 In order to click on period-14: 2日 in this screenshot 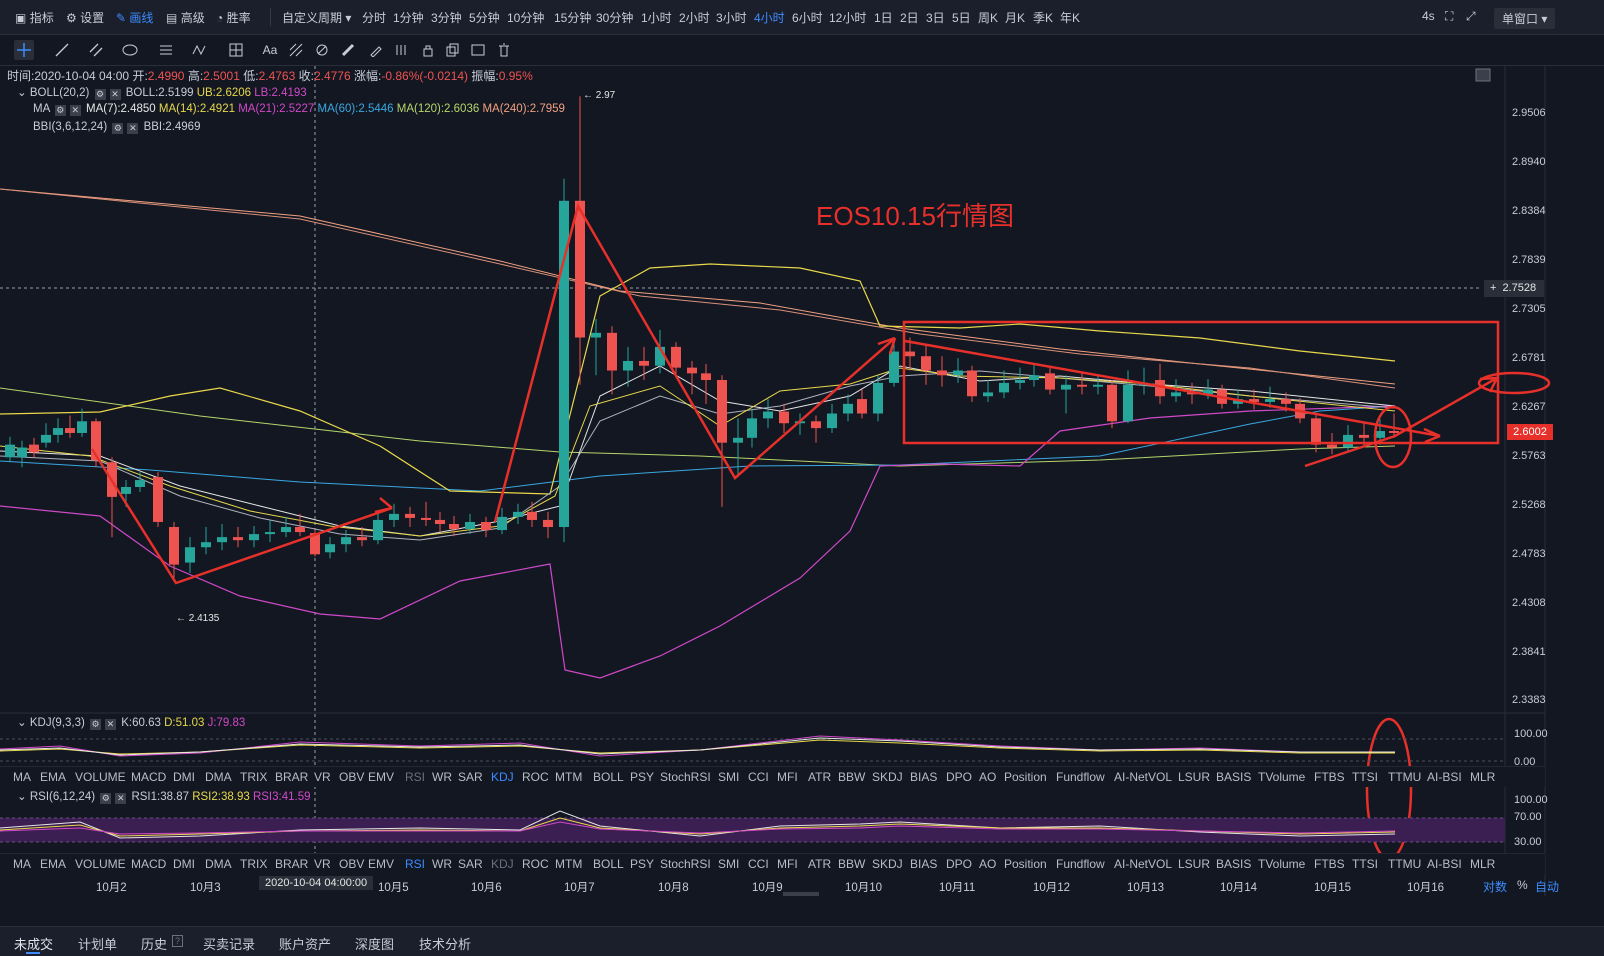, I will do `click(909, 17)`.